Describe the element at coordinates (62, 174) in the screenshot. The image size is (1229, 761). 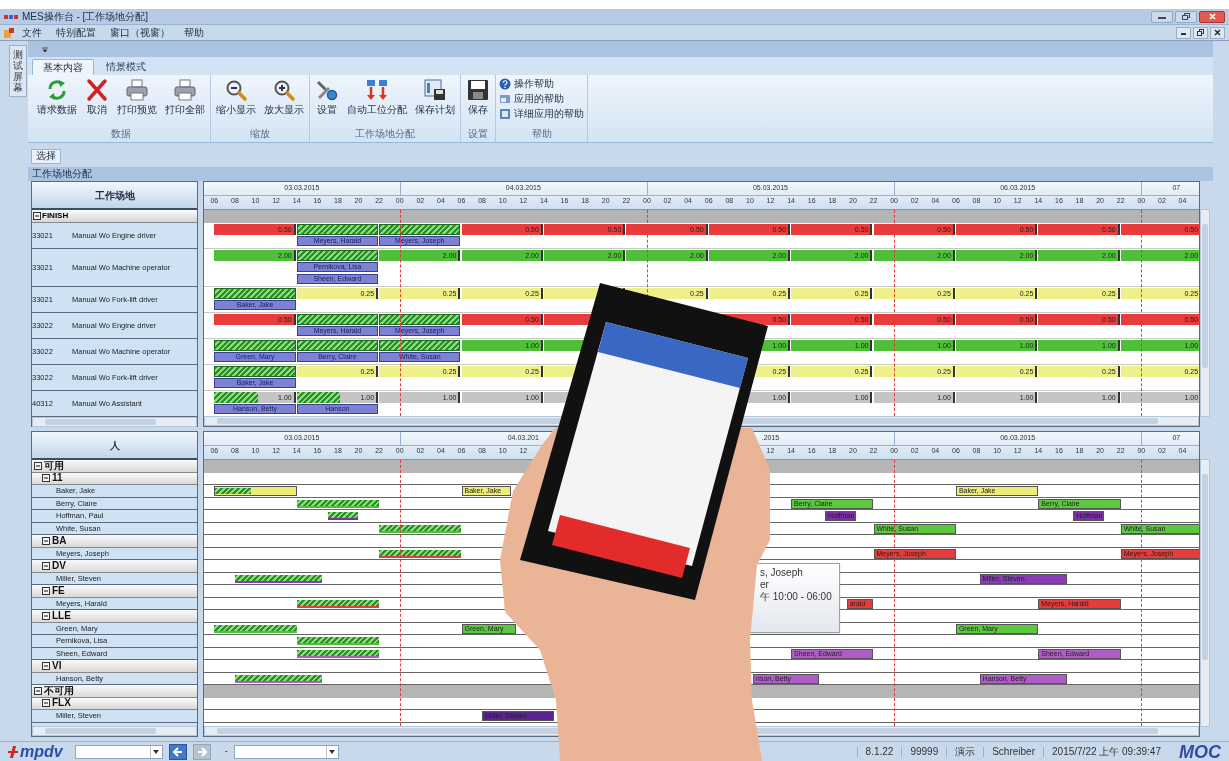
I see `panel-title: 工作场地分配` at that location.